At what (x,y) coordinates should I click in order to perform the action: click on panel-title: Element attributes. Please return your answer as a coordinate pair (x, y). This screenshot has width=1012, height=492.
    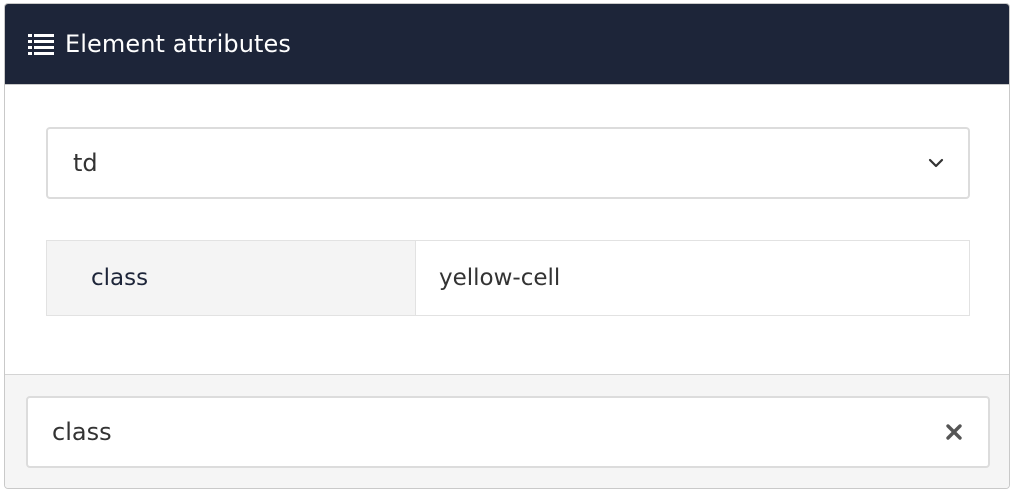
    Looking at the image, I should click on (178, 44).